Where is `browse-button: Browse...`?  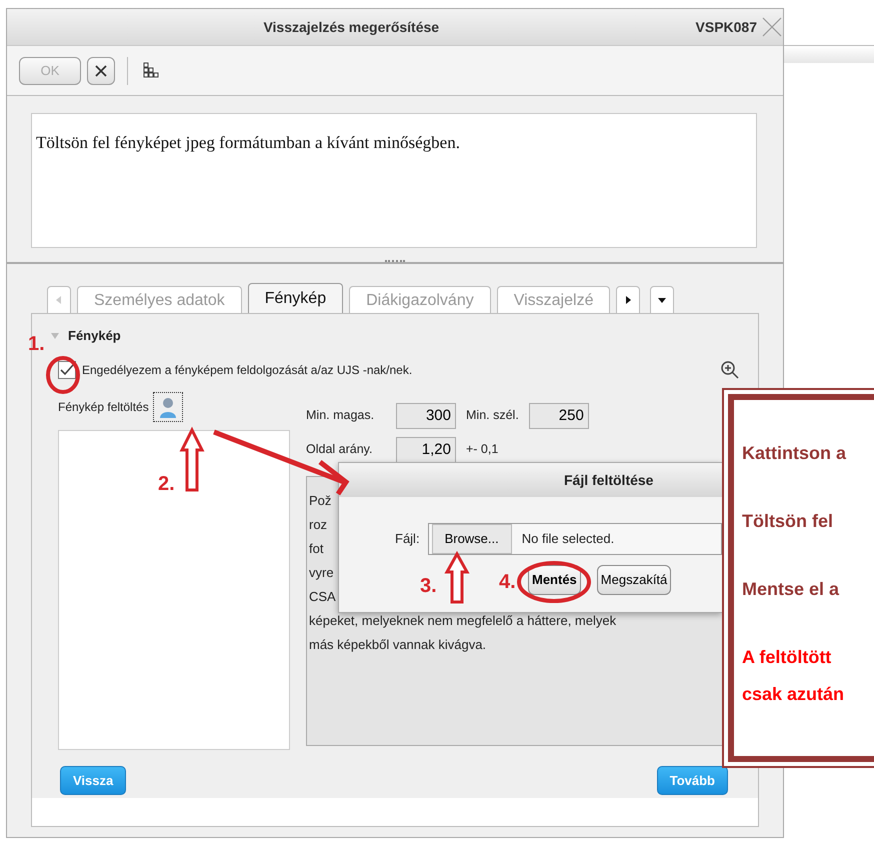 browse-button: Browse... is located at coordinates (472, 539).